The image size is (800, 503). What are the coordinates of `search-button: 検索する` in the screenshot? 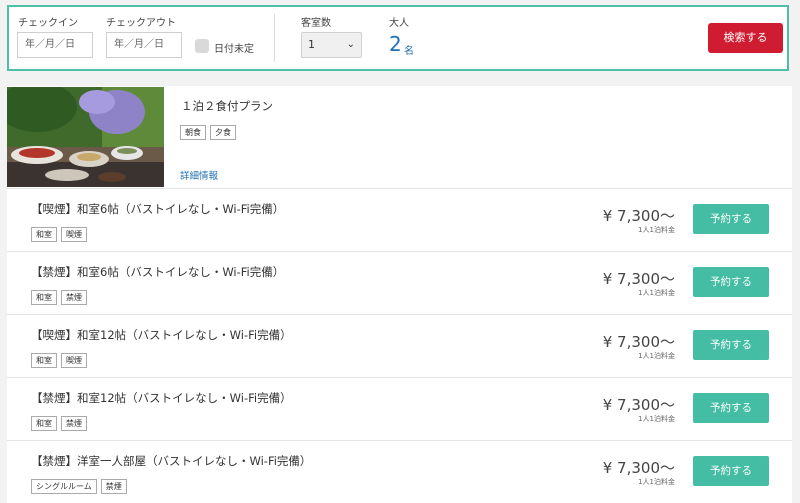 It's located at (745, 38).